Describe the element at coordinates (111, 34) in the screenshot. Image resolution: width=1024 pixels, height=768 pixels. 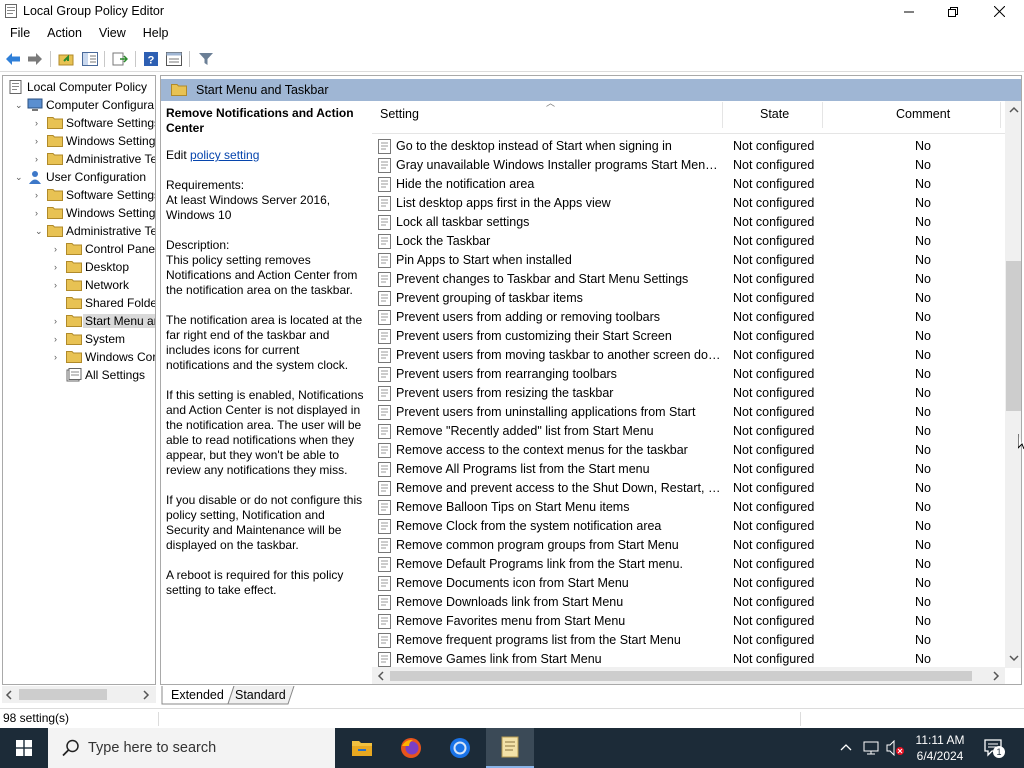
I see `menu-view: View` at that location.